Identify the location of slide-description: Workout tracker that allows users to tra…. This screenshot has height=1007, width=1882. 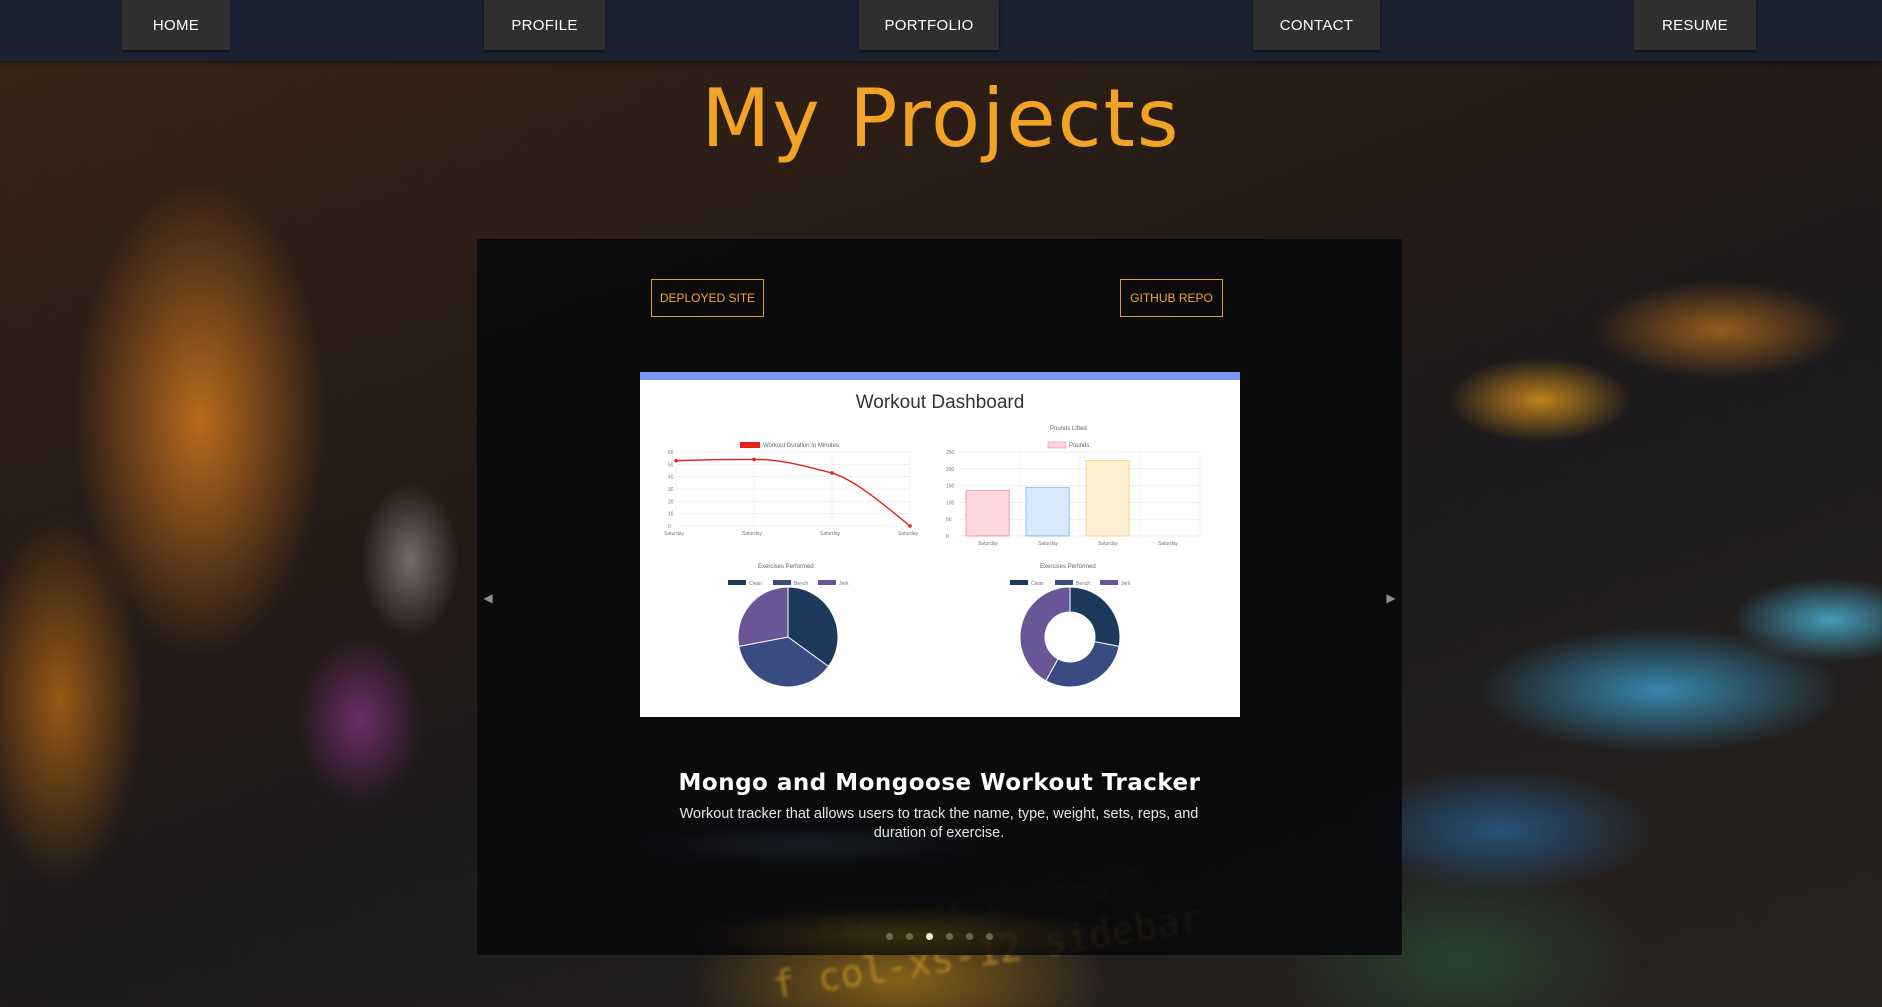
(939, 823).